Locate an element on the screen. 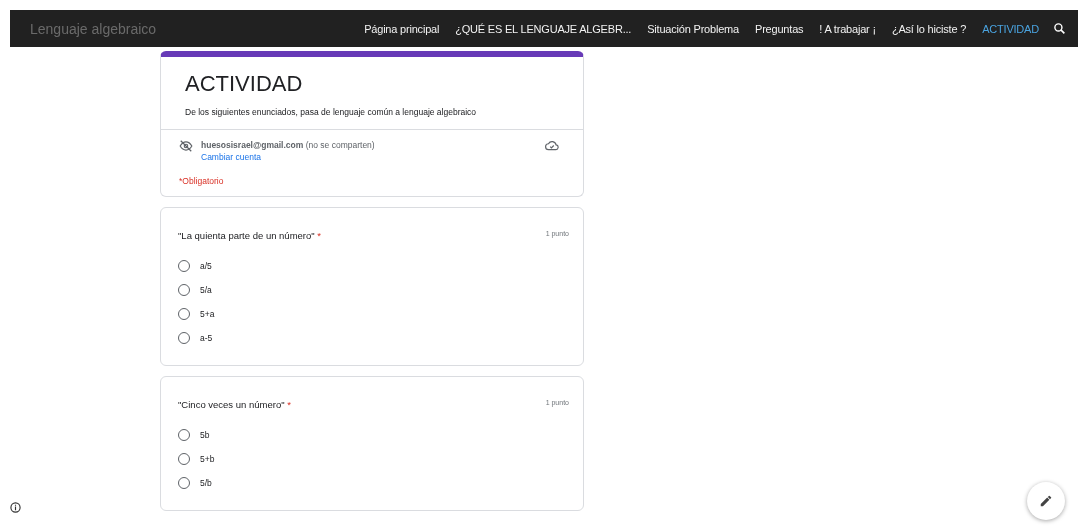 Image resolution: width=1078 pixels, height=527 pixels. radio-option: a/5 is located at coordinates (373, 266).